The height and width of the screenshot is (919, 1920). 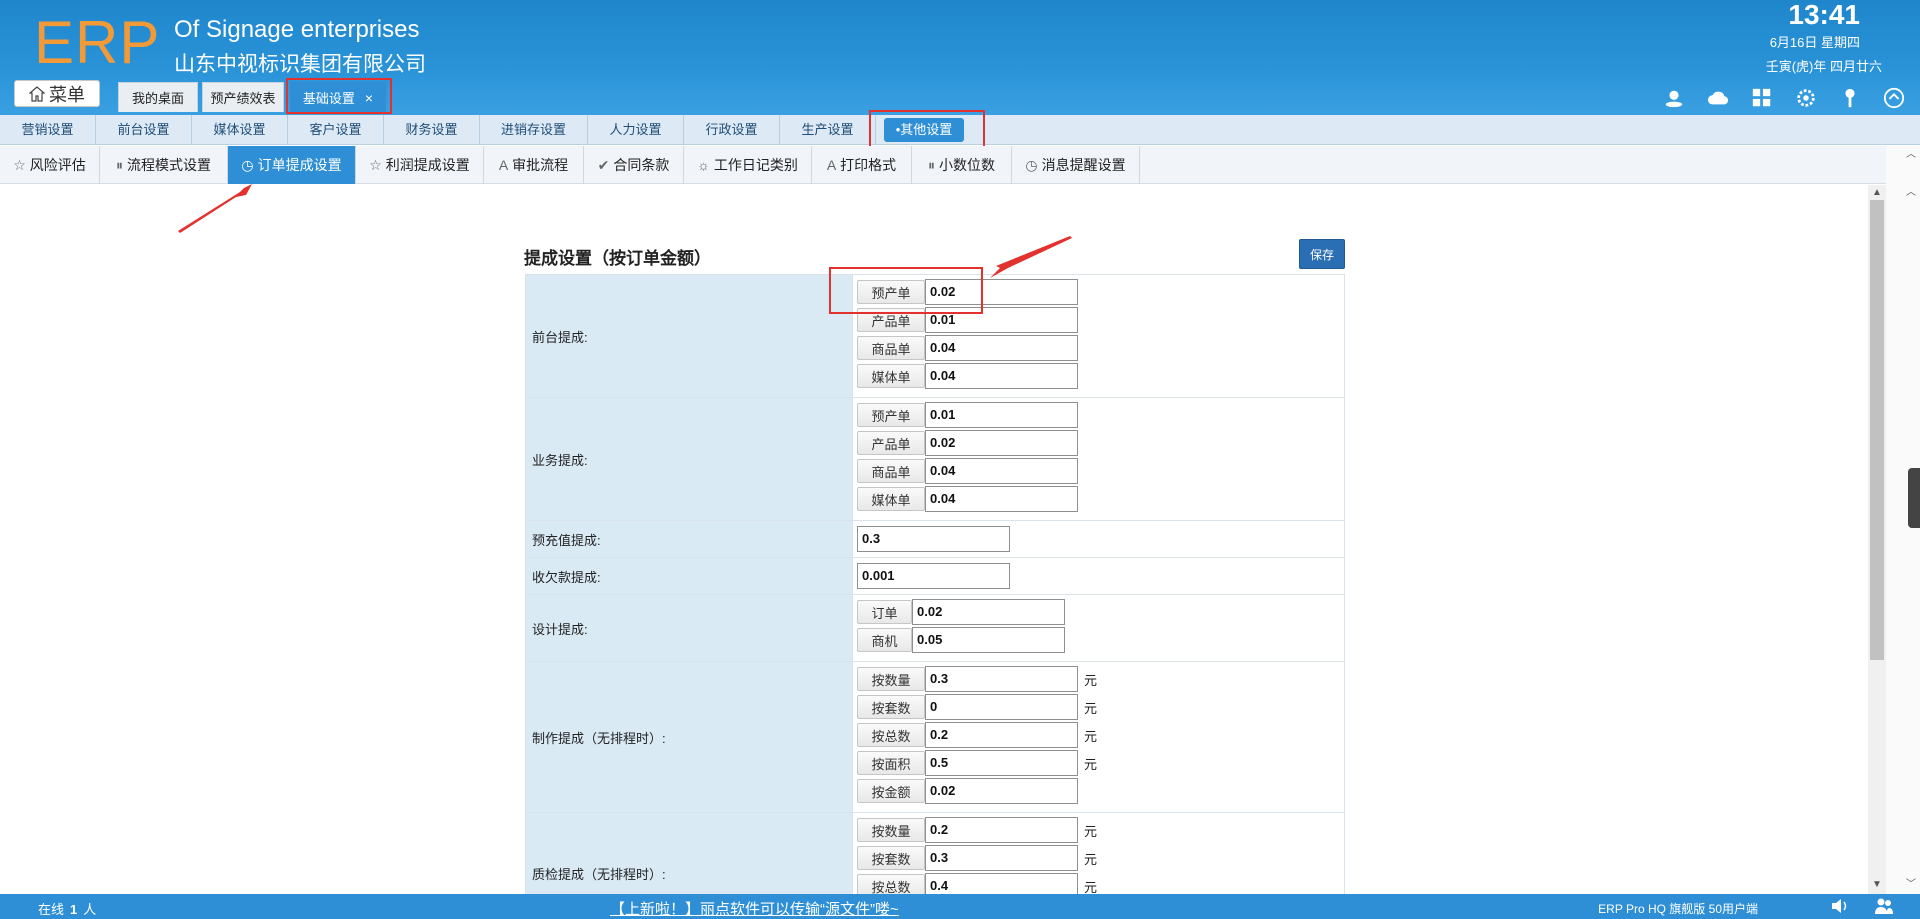 I want to click on commission-input: 0.05, so click(x=988, y=640).